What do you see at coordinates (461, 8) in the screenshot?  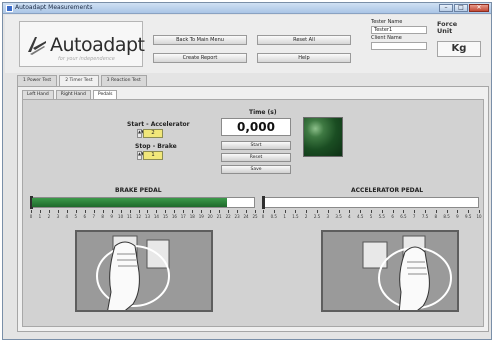 I see `maximize-button: □` at bounding box center [461, 8].